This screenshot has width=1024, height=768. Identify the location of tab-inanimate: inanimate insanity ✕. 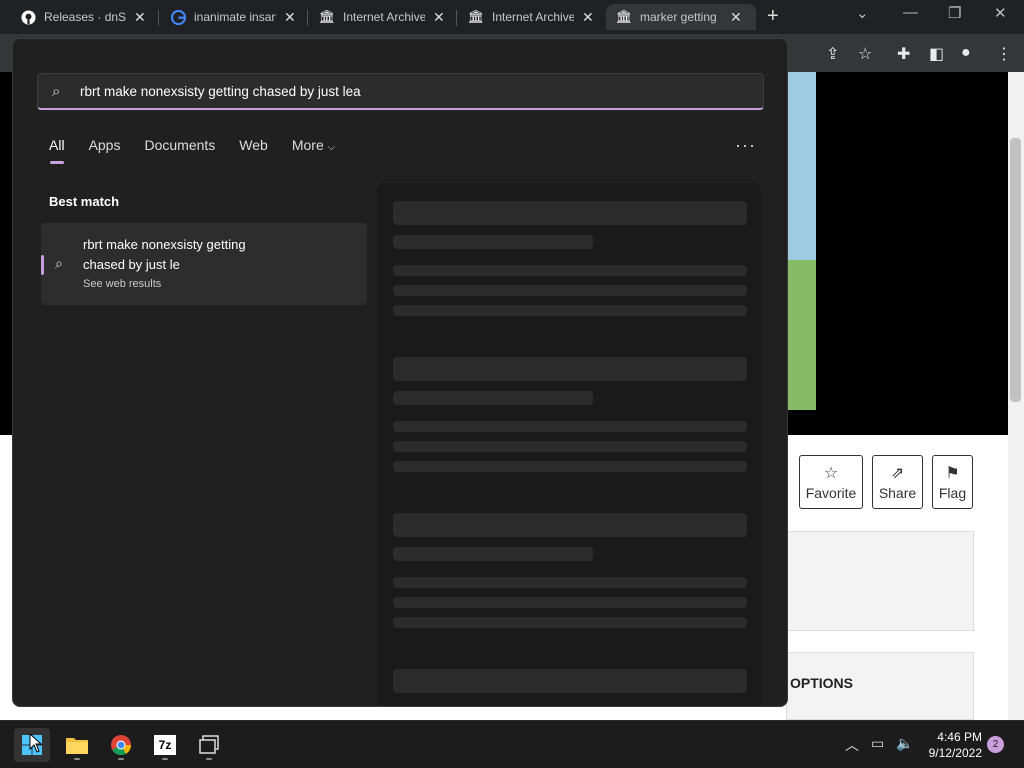
(233, 17).